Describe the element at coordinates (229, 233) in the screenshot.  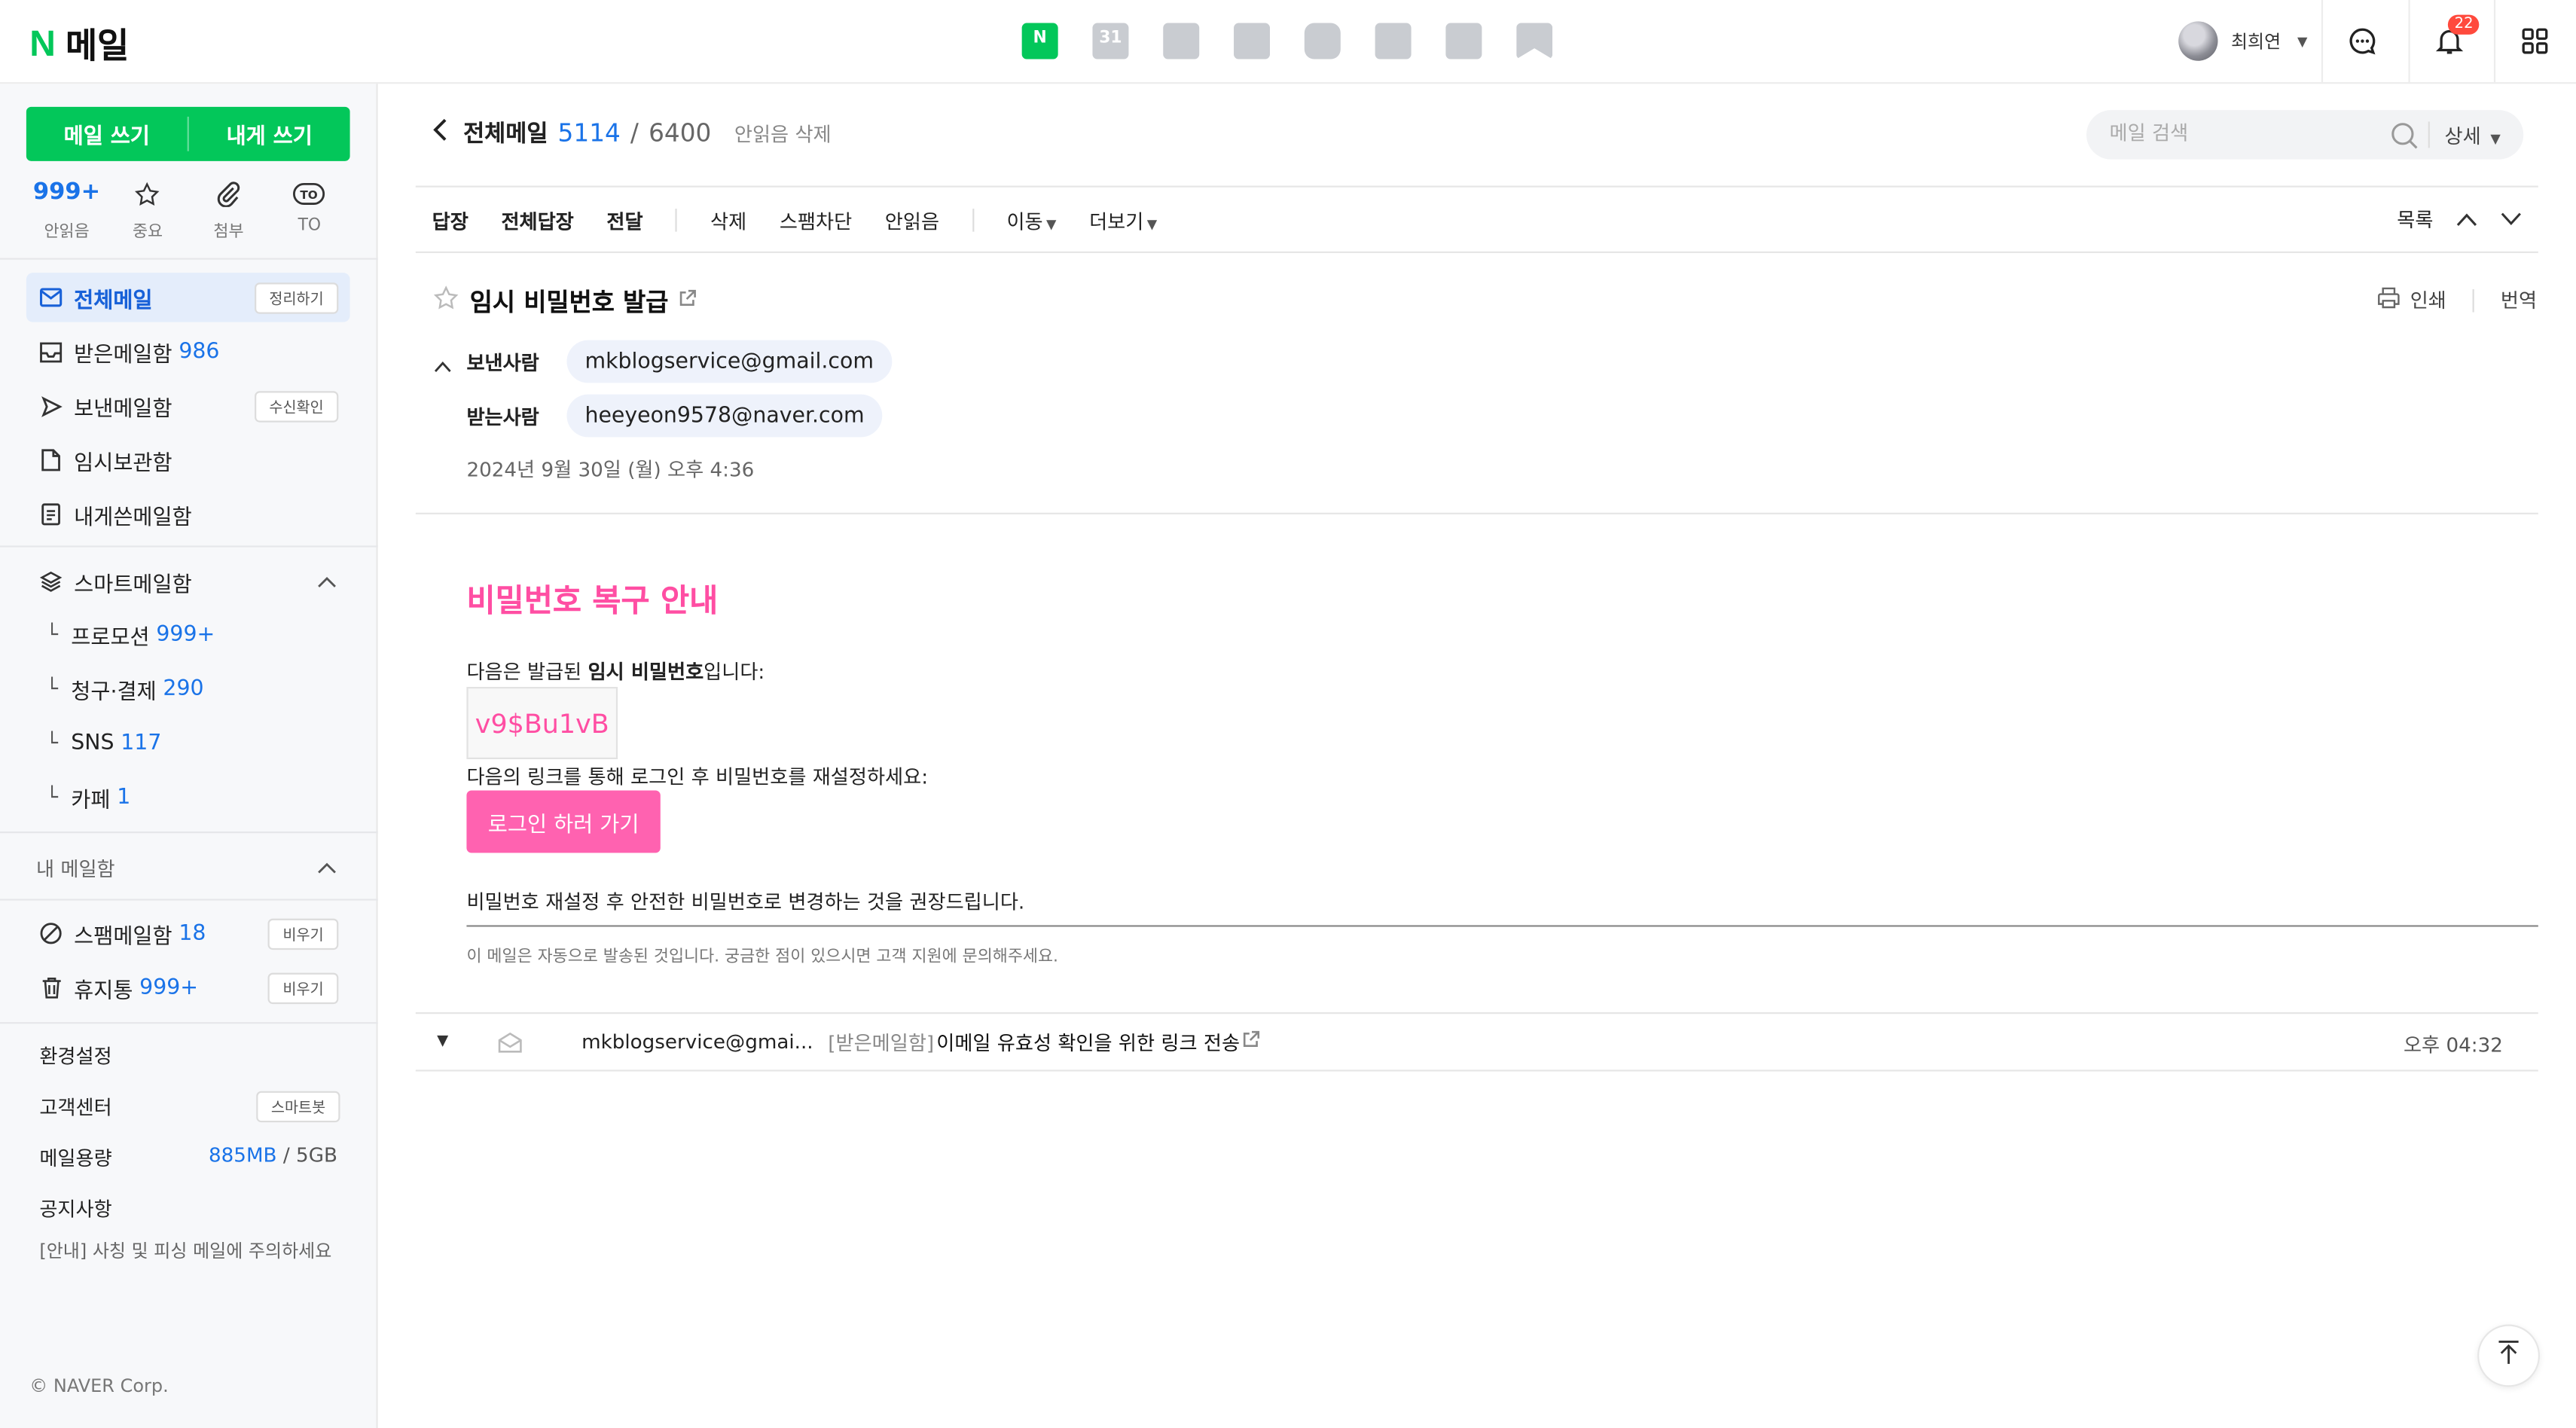
I see `quick-label: 첨부` at that location.